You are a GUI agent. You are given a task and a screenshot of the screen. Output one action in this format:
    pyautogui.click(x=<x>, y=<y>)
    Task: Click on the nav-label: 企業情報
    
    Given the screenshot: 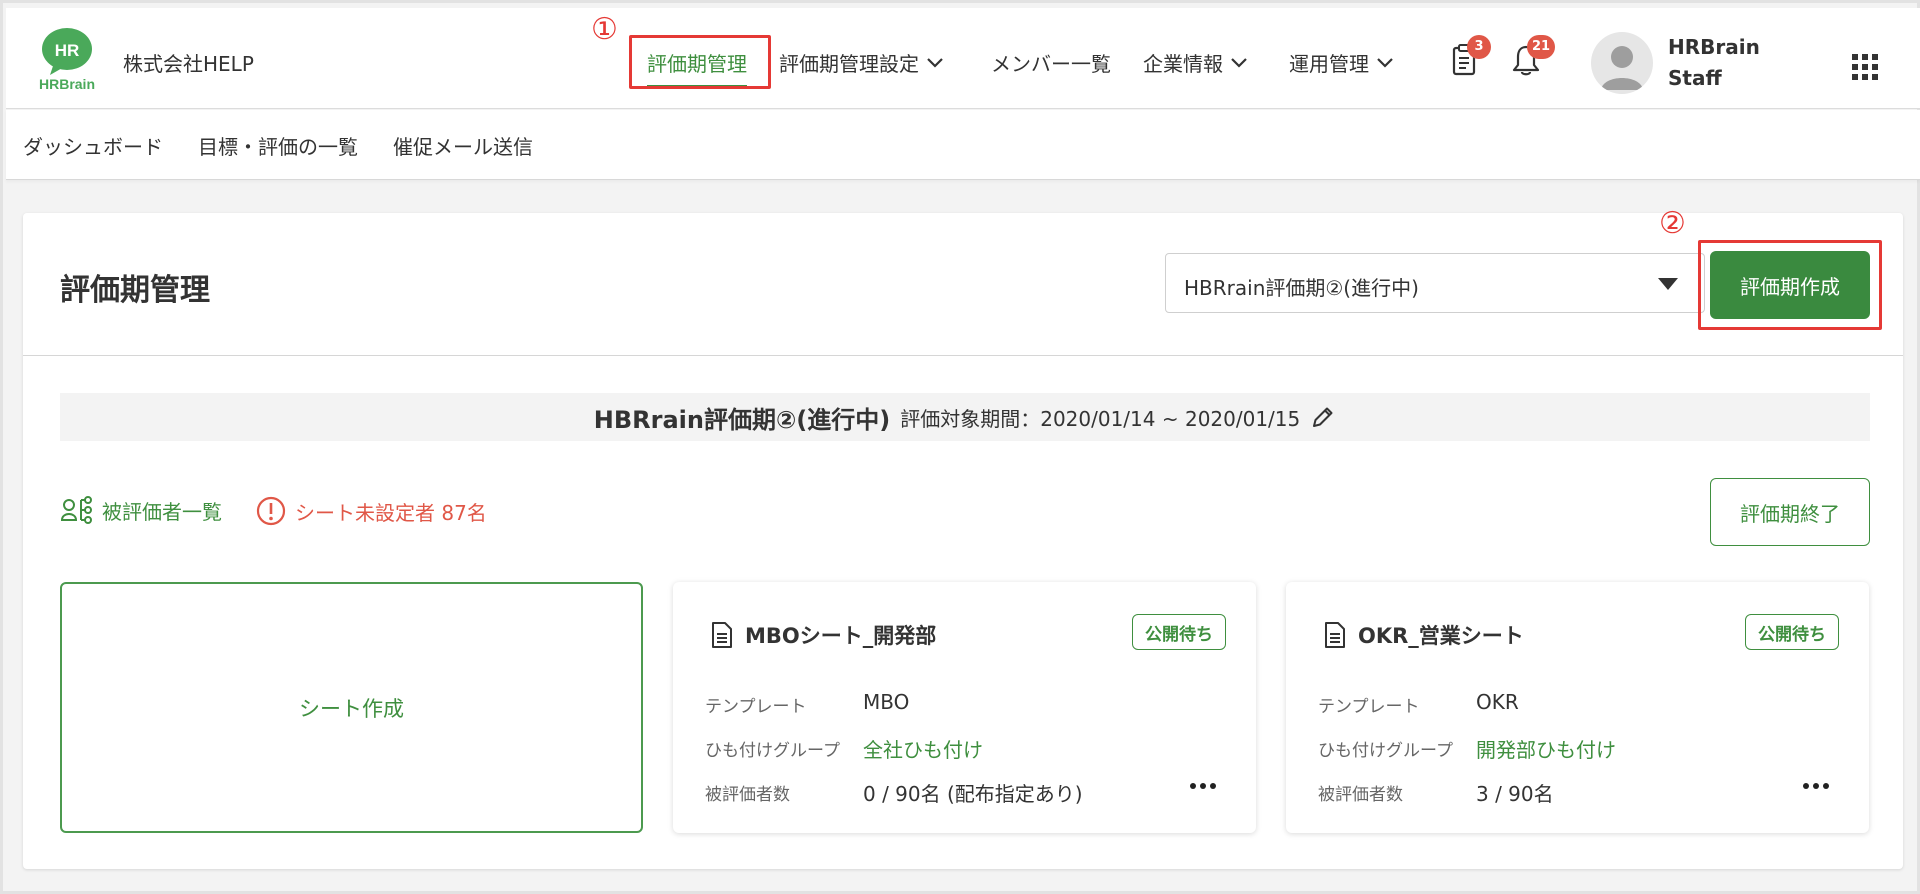 What is the action you would take?
    pyautogui.click(x=1183, y=64)
    